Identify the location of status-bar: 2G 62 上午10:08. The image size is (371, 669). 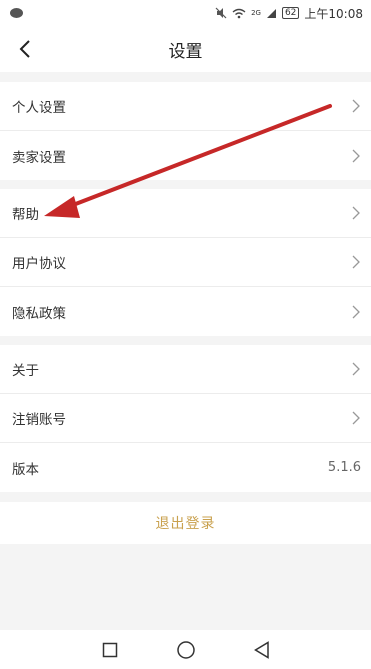
(185, 13).